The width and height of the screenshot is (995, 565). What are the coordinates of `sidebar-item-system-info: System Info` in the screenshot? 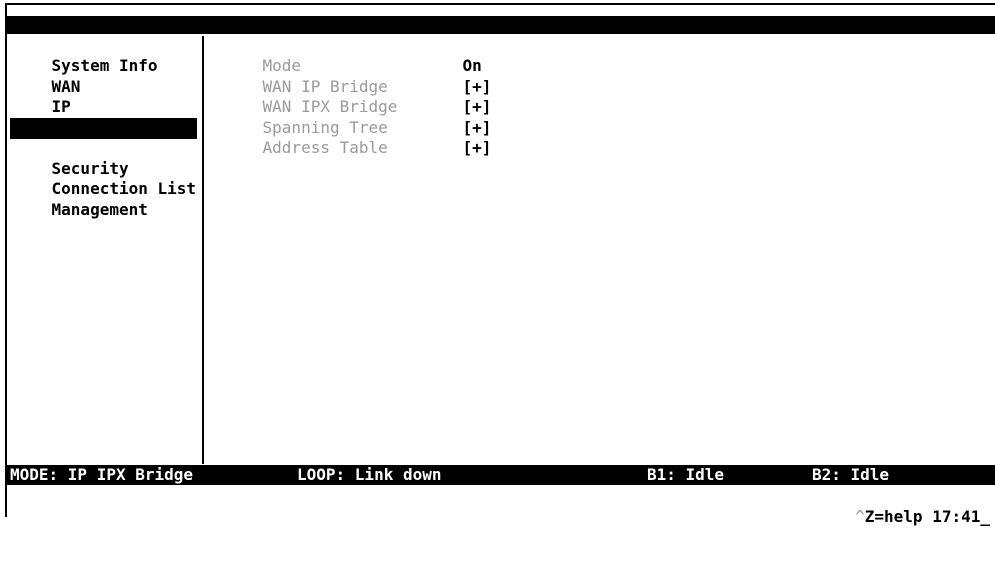 It's located at (107, 55).